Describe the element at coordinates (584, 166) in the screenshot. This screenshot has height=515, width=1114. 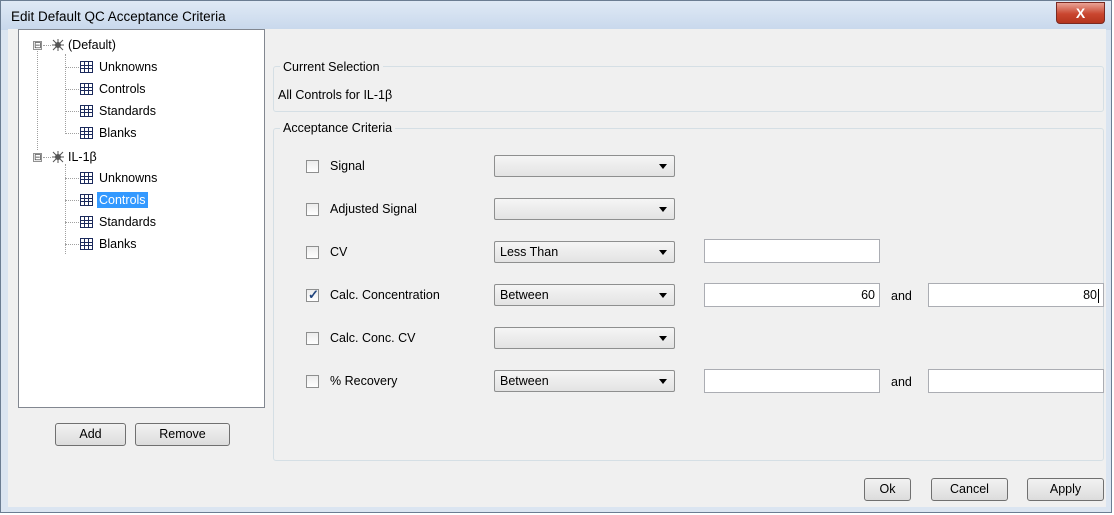
I see `signal-operator-dropdown` at that location.